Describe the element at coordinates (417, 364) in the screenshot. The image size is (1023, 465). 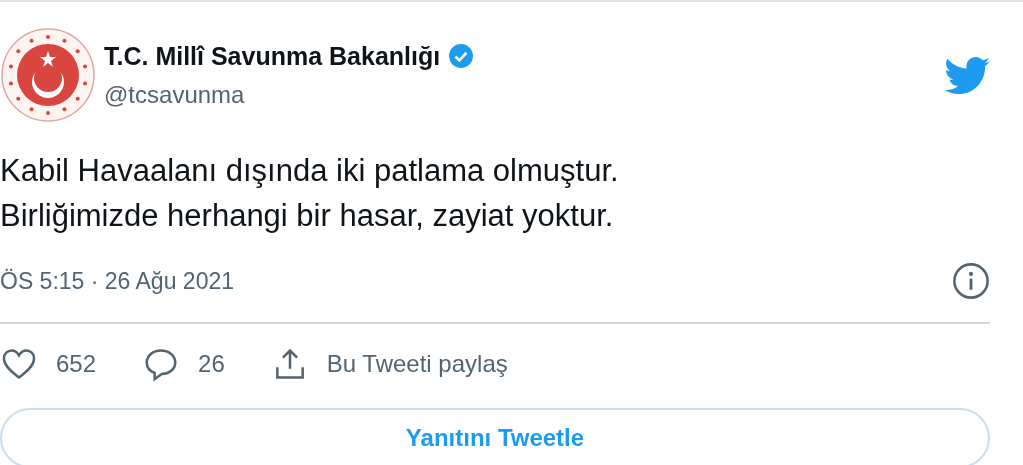
I see `share-action-label: Bu Tweeti paylaş` at that location.